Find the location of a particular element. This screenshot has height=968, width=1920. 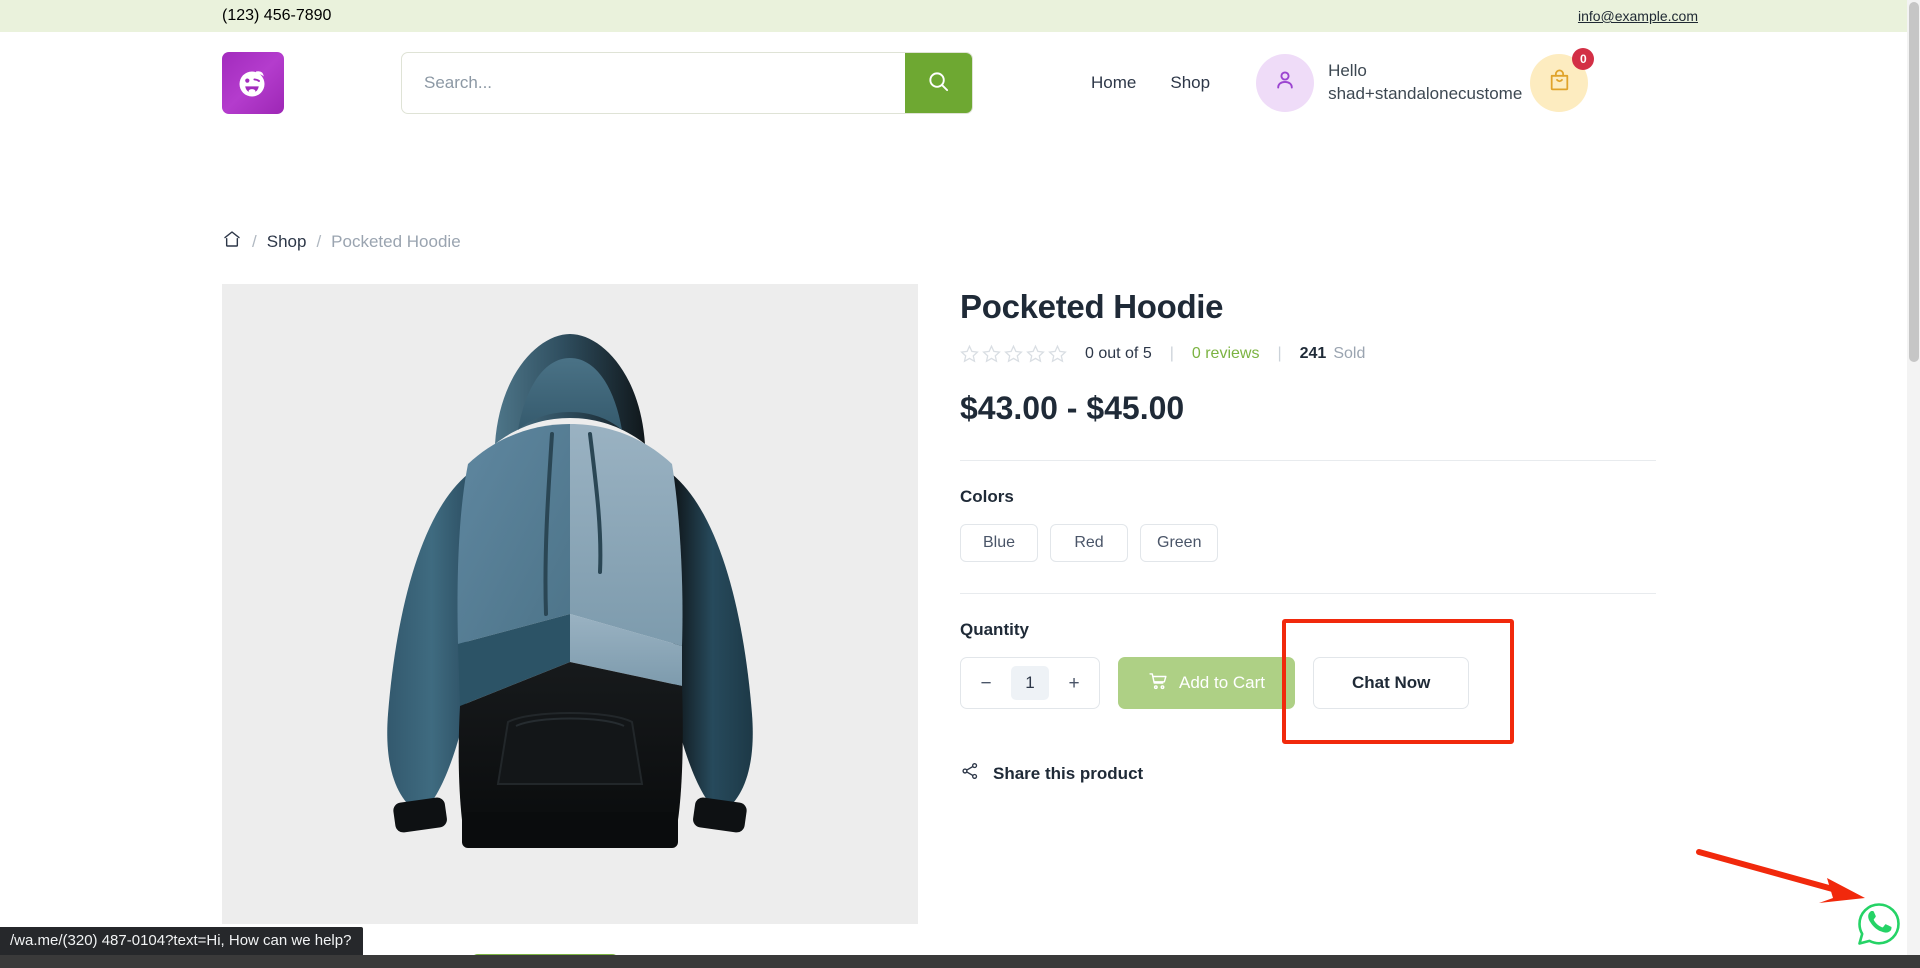

rating-text: 0 out of 5 is located at coordinates (1118, 353).